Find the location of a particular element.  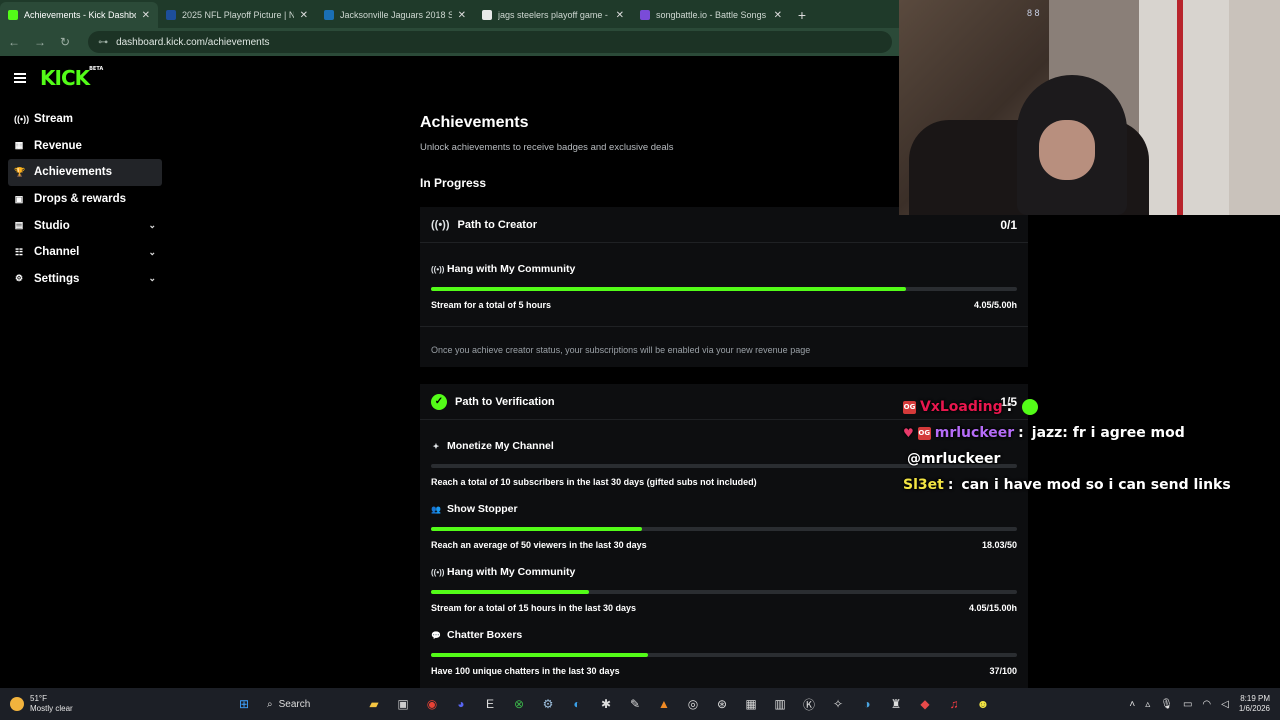

app-icon: ✱ is located at coordinates (606, 704).